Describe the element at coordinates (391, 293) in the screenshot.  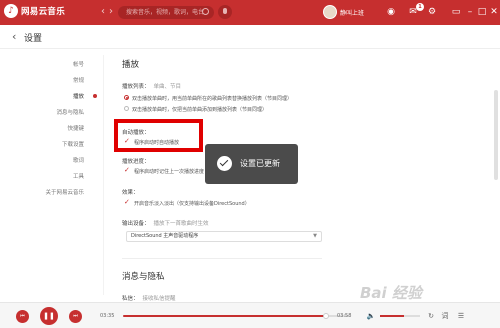
I see `watermark: Bai 经验` at that location.